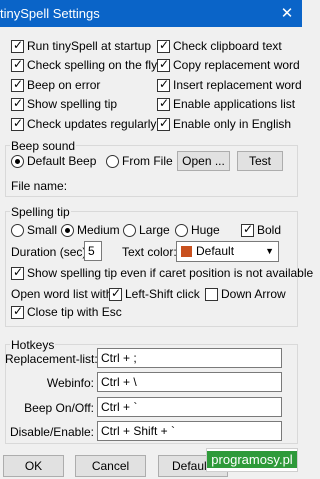 This screenshot has height=479, width=320. I want to click on duration-input: 5, so click(93, 251).